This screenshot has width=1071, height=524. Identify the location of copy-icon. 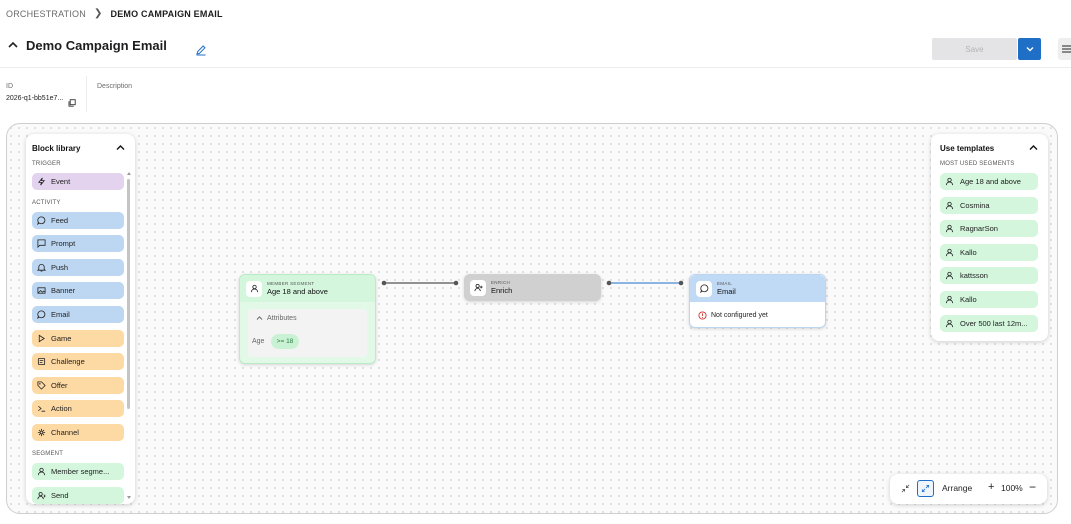
(72, 100).